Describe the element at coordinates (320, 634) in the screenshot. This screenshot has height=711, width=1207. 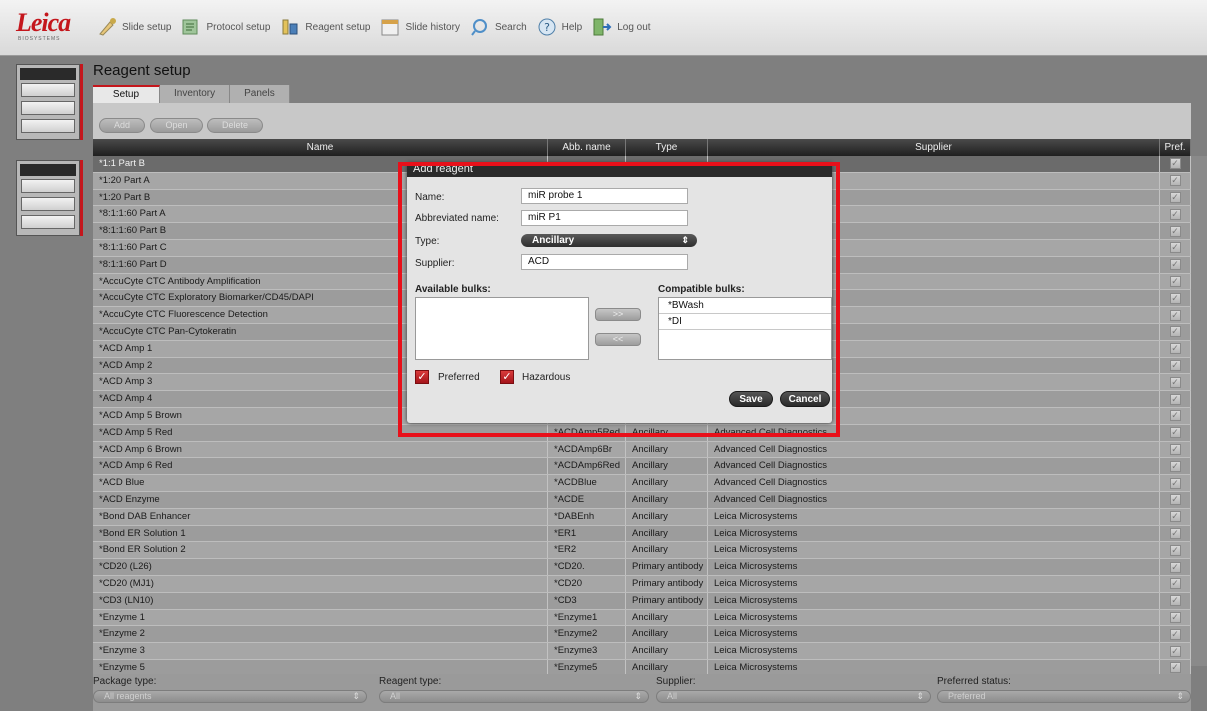
I see `cell-name: *Enzyme 2` at that location.